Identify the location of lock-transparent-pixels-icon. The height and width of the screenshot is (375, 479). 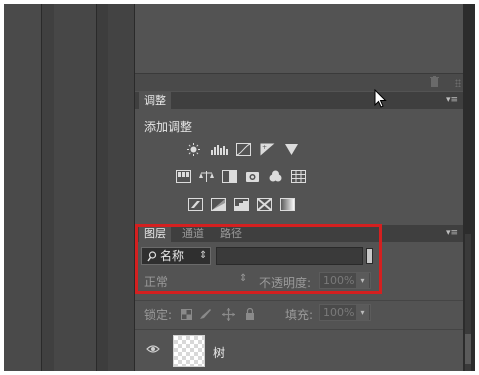
(186, 314).